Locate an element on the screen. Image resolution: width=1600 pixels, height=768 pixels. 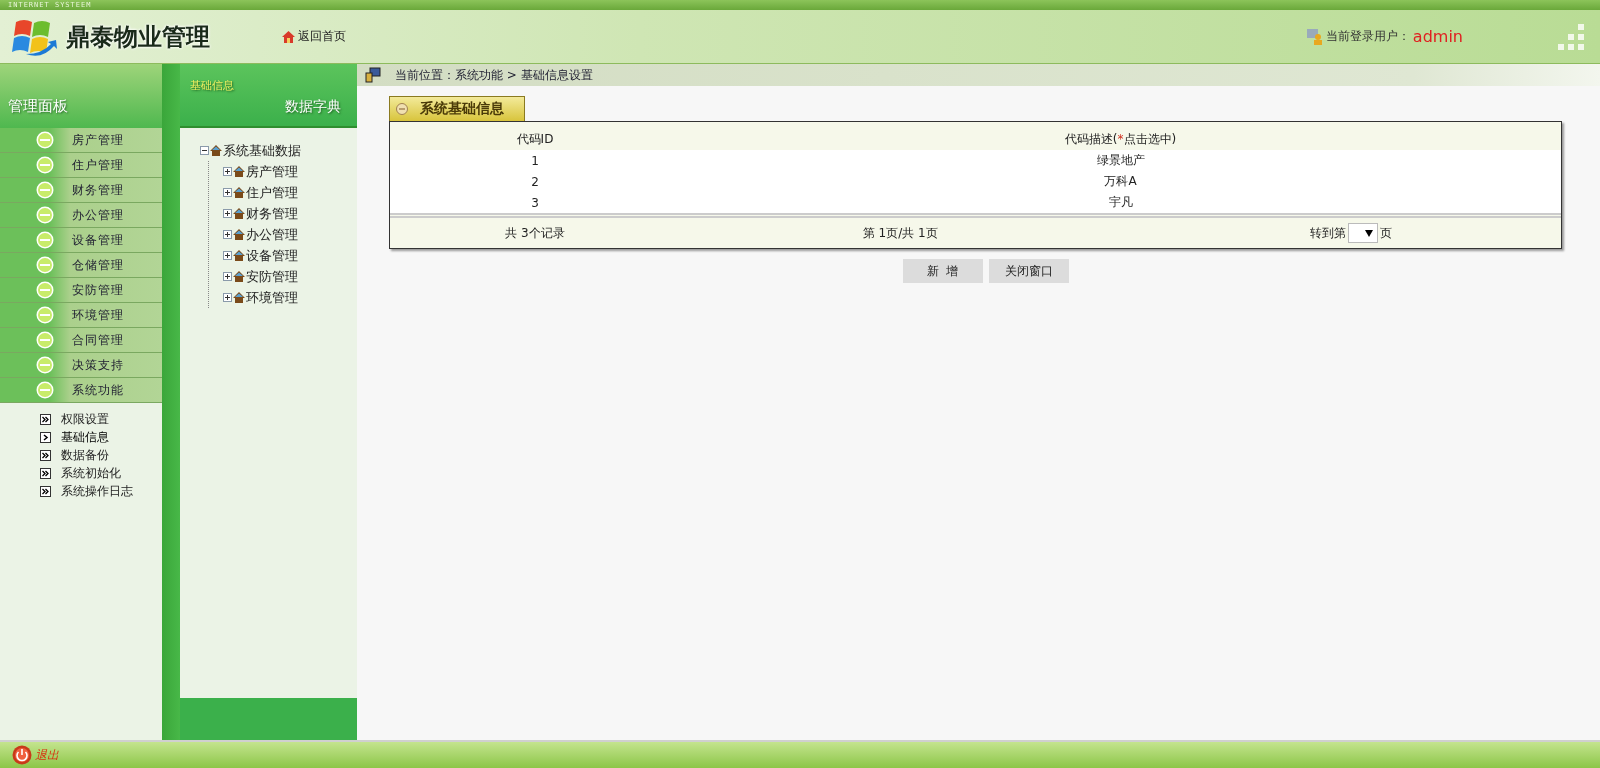
user-label: 当前登录用户： is located at coordinates (1367, 36).